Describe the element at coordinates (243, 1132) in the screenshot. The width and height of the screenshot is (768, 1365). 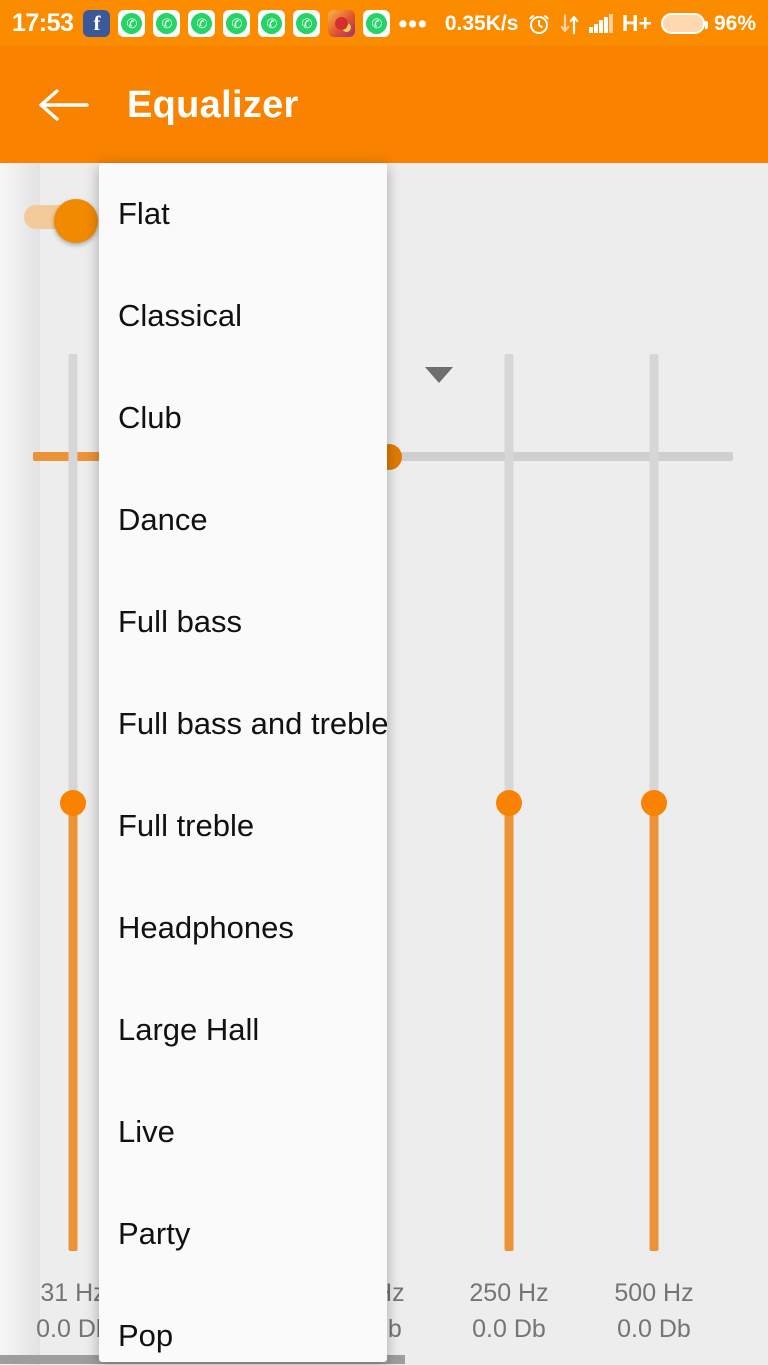
I see `dropdown-item-live: Live` at that location.